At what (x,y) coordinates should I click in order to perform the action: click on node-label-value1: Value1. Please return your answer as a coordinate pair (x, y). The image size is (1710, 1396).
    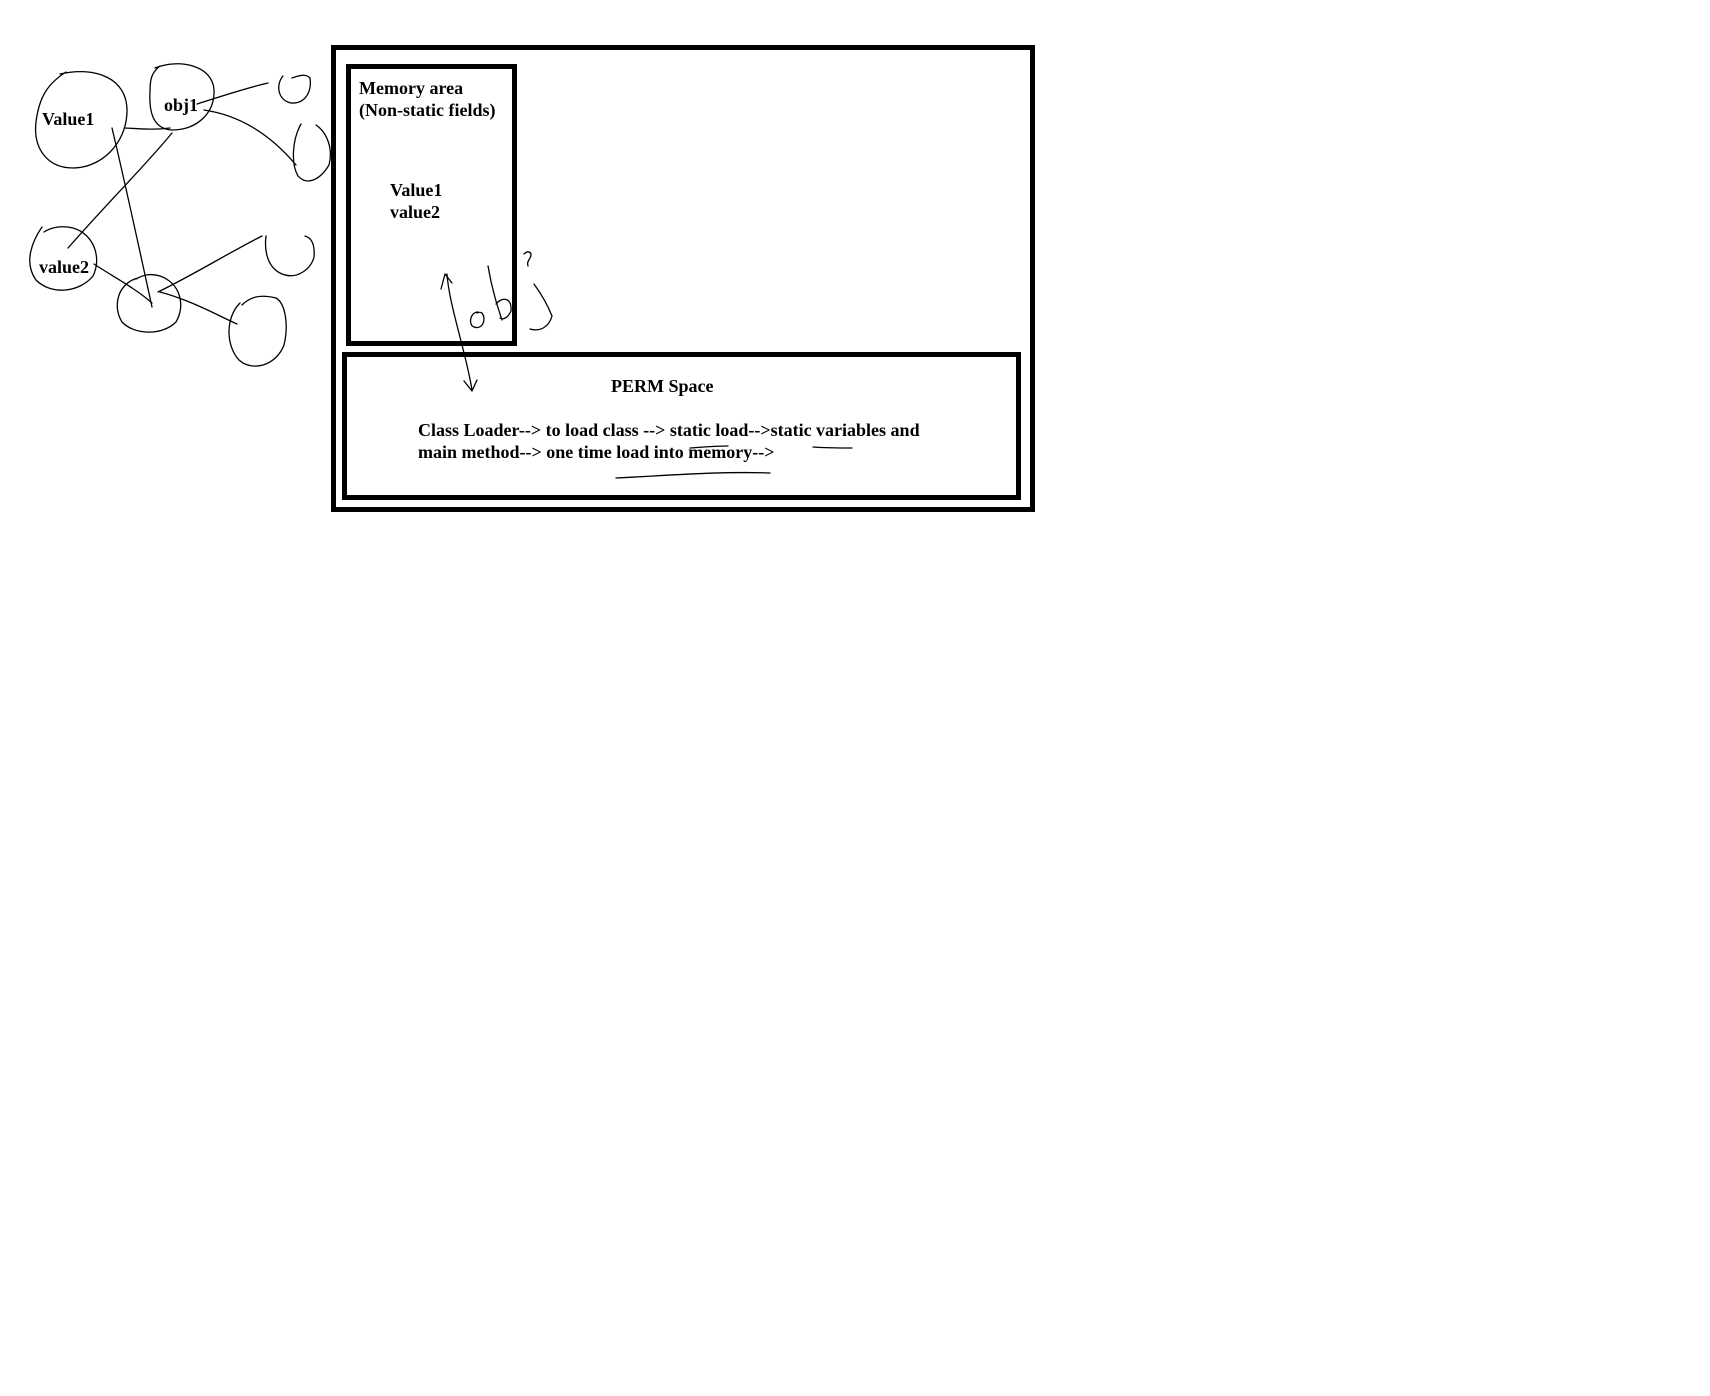
    Looking at the image, I should click on (68, 119).